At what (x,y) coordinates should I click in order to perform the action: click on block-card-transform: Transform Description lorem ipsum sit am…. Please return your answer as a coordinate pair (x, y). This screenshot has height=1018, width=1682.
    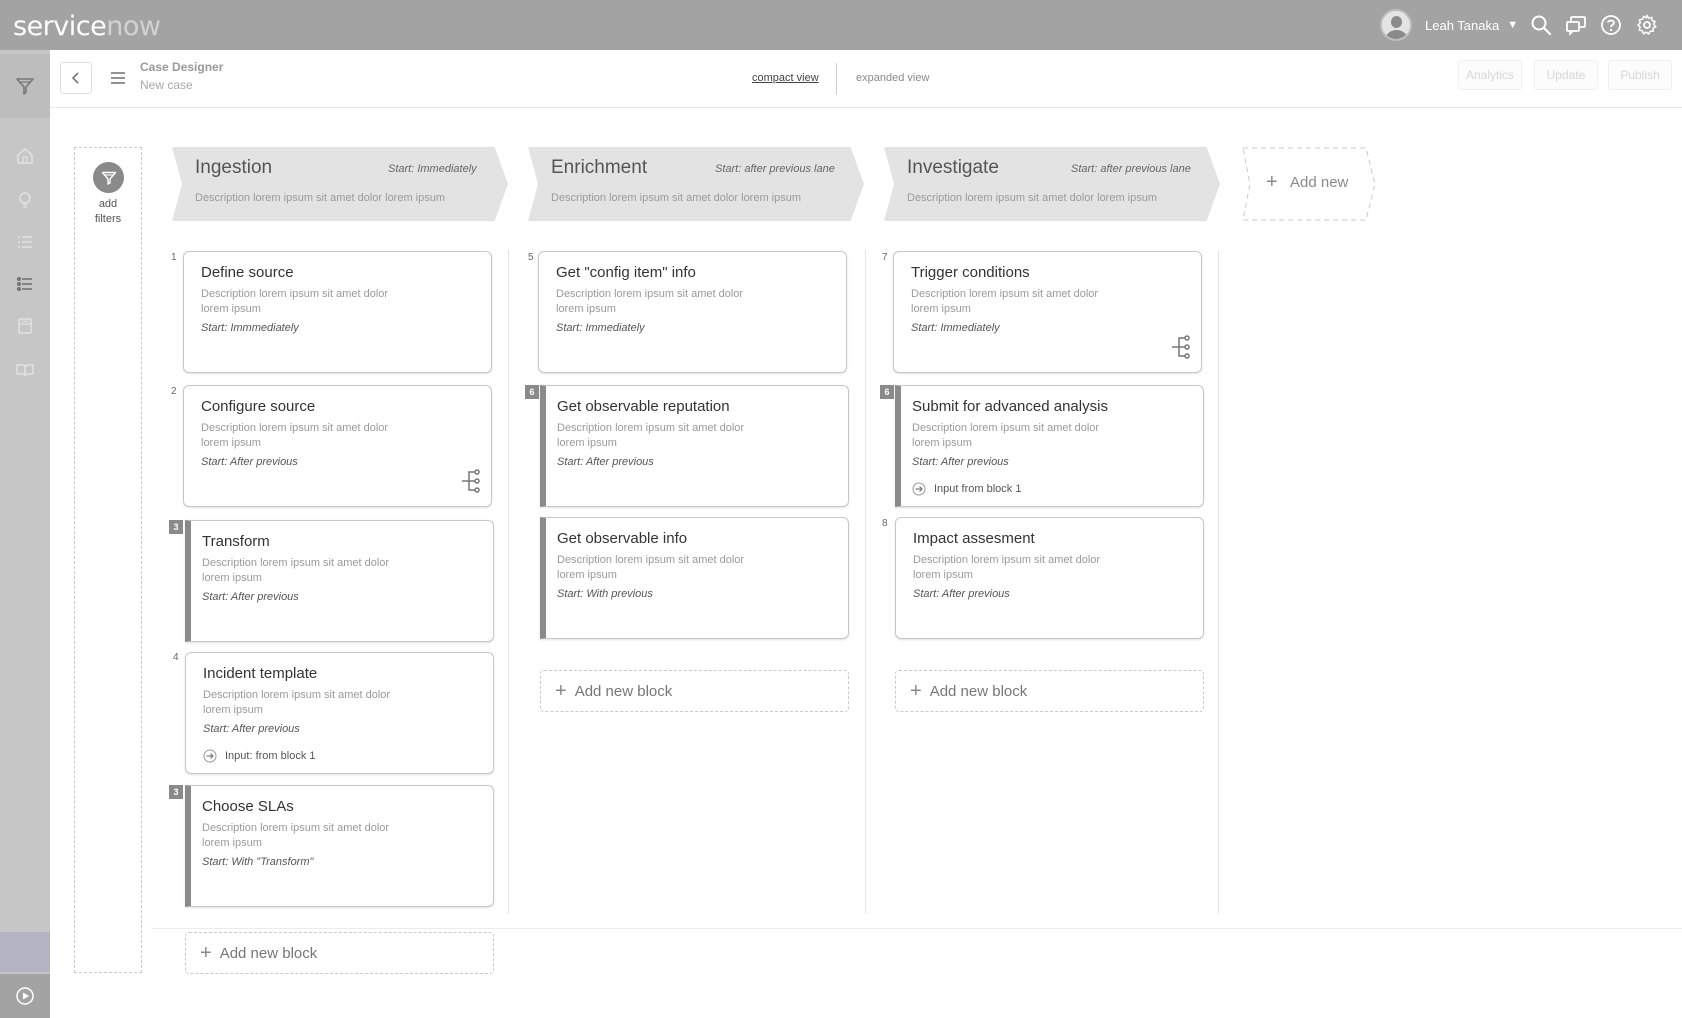
    Looking at the image, I should click on (339, 581).